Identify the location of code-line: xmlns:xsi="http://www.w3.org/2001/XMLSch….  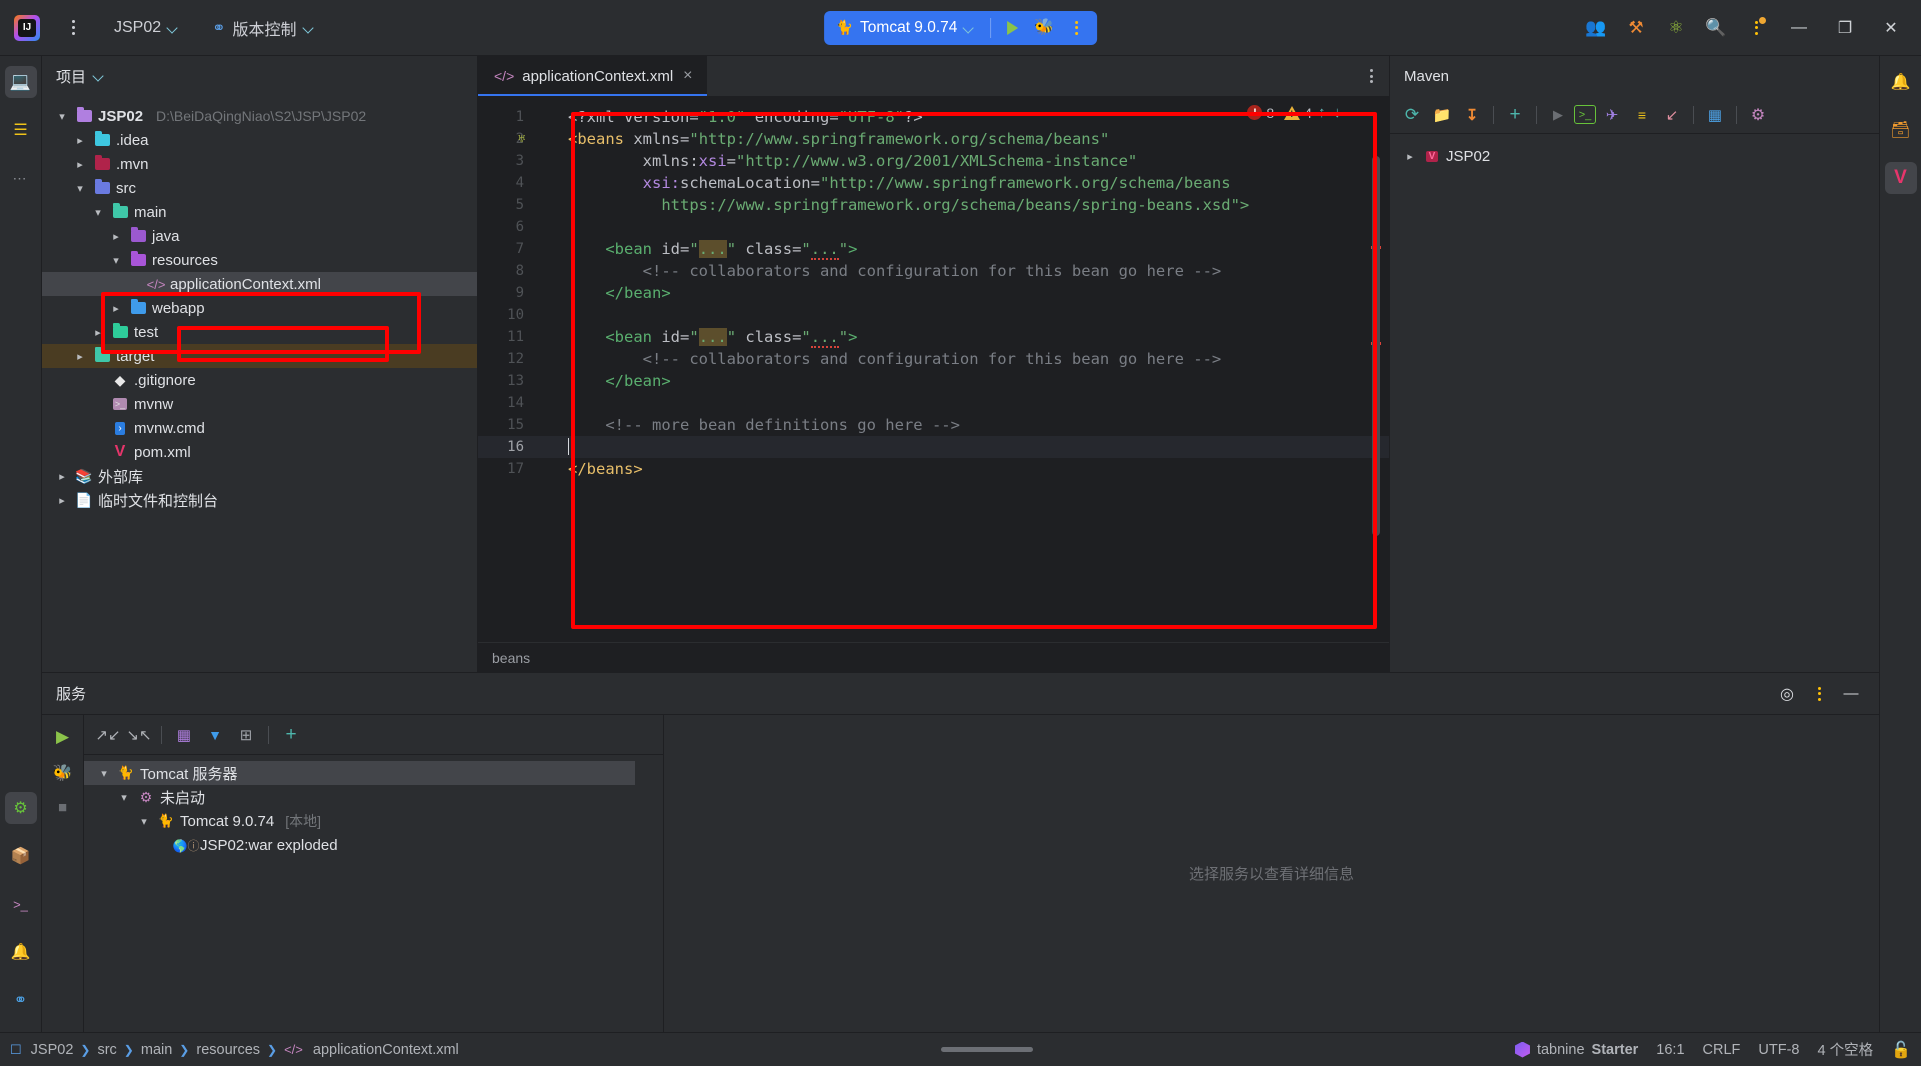
(961, 161).